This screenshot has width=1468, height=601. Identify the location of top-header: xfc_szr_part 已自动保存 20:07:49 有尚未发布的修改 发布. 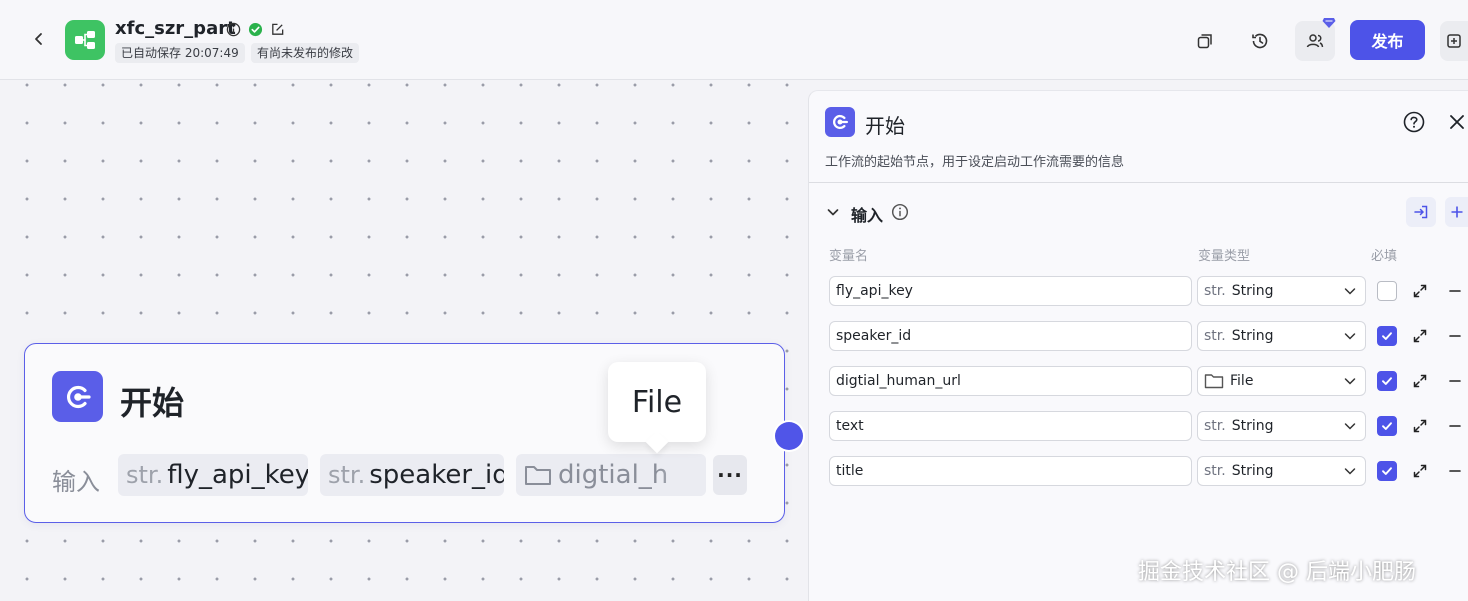
(734, 40).